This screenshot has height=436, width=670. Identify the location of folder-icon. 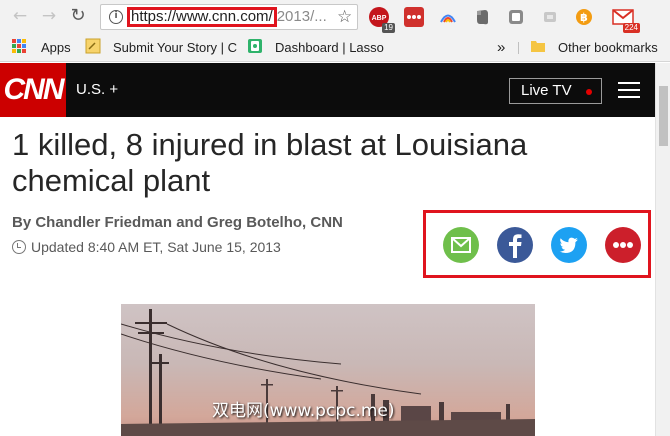
(538, 46).